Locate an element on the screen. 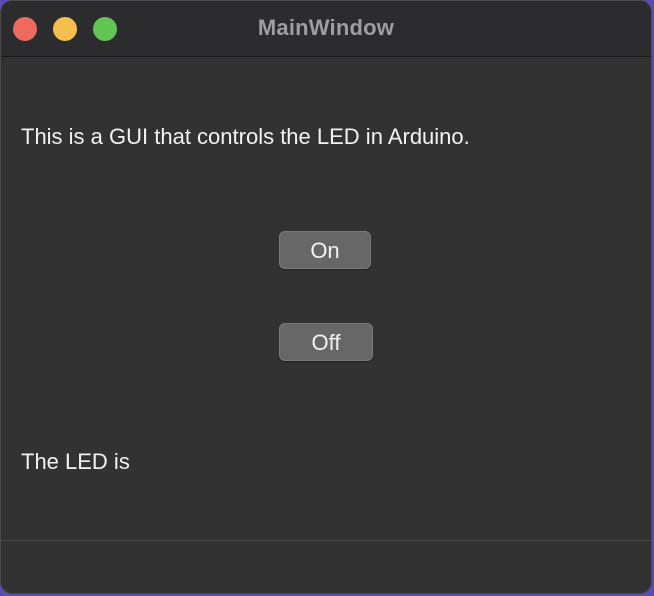  window-title: MainWindow is located at coordinates (326, 27).